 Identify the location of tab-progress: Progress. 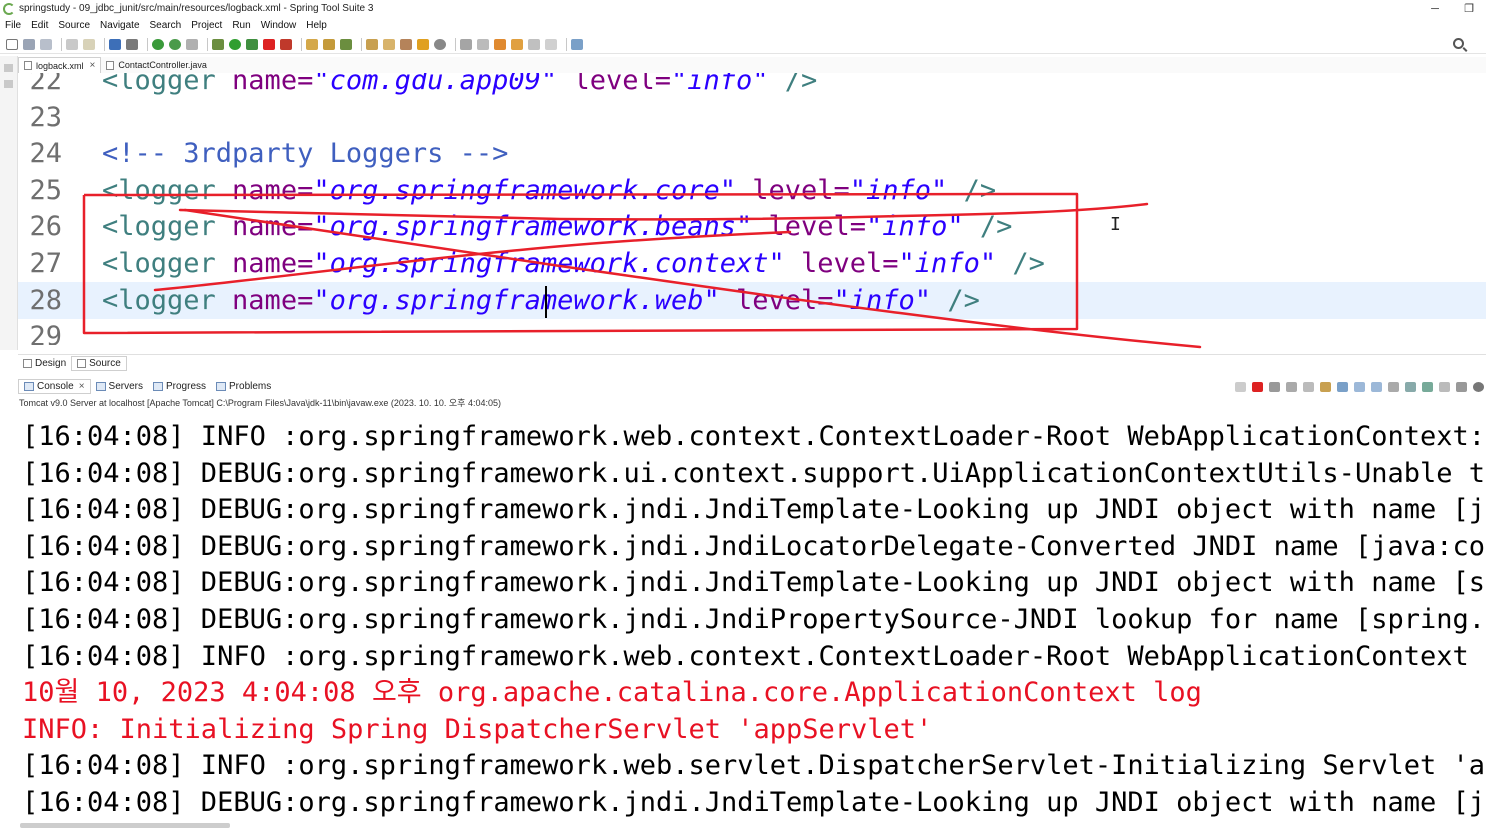
(179, 386).